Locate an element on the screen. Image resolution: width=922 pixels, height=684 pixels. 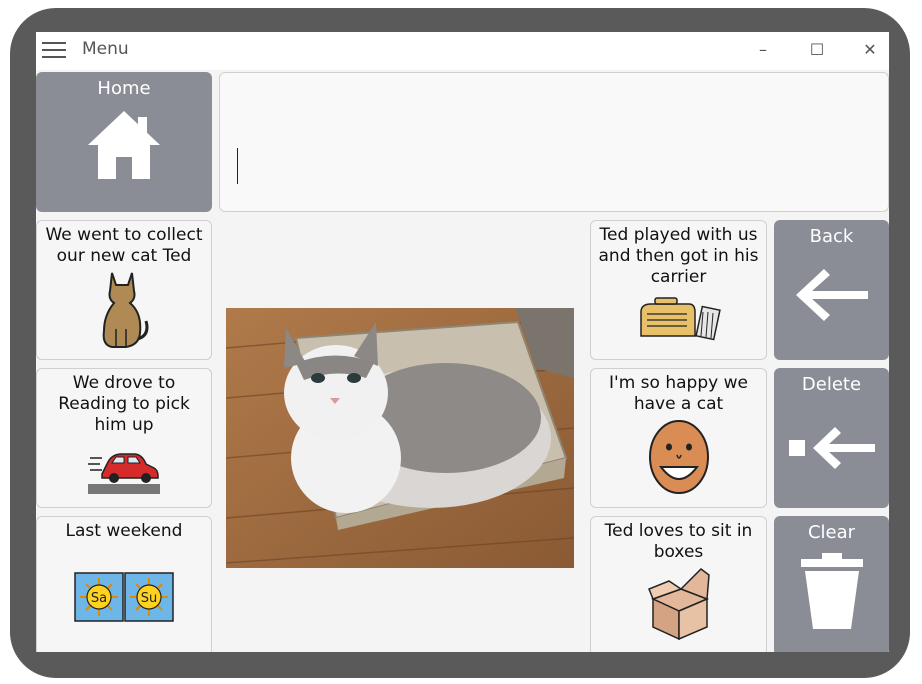
delete-label: Delete is located at coordinates (831, 384).